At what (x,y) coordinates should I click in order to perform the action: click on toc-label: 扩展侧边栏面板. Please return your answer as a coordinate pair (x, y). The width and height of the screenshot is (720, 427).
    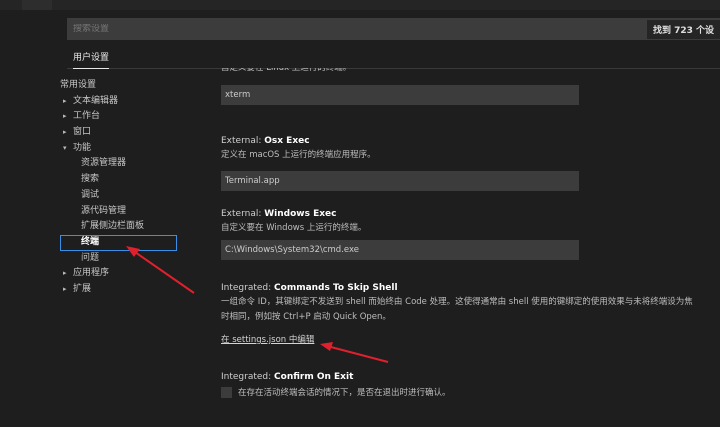
    Looking at the image, I should click on (113, 226).